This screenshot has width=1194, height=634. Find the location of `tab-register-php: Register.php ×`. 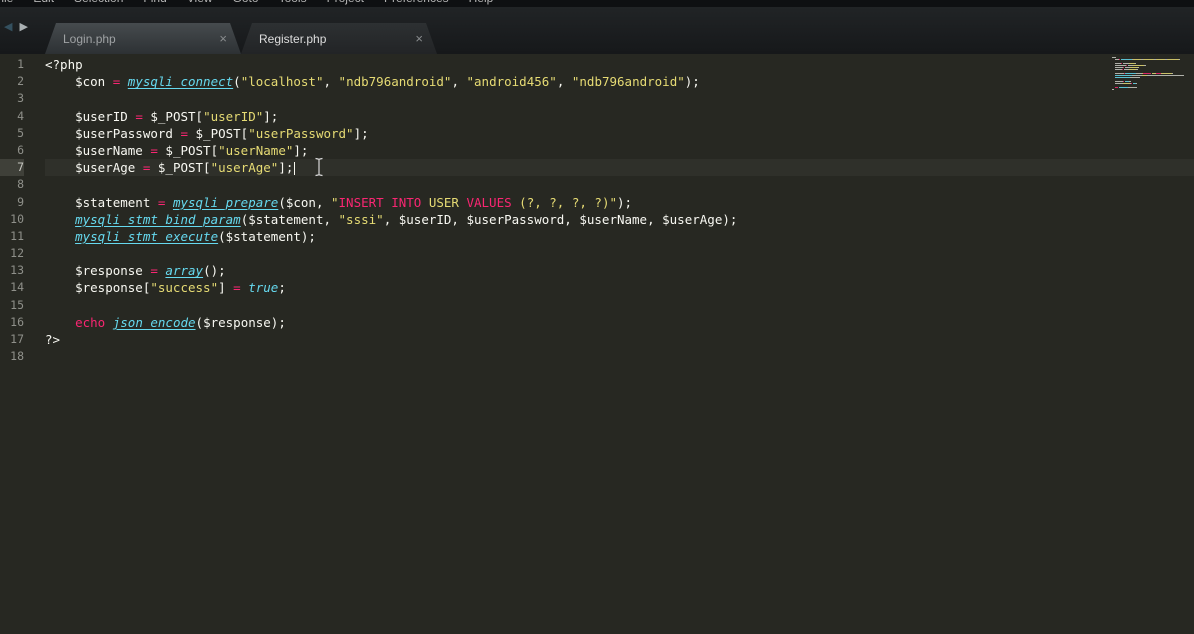

tab-register-php: Register.php × is located at coordinates (339, 38).